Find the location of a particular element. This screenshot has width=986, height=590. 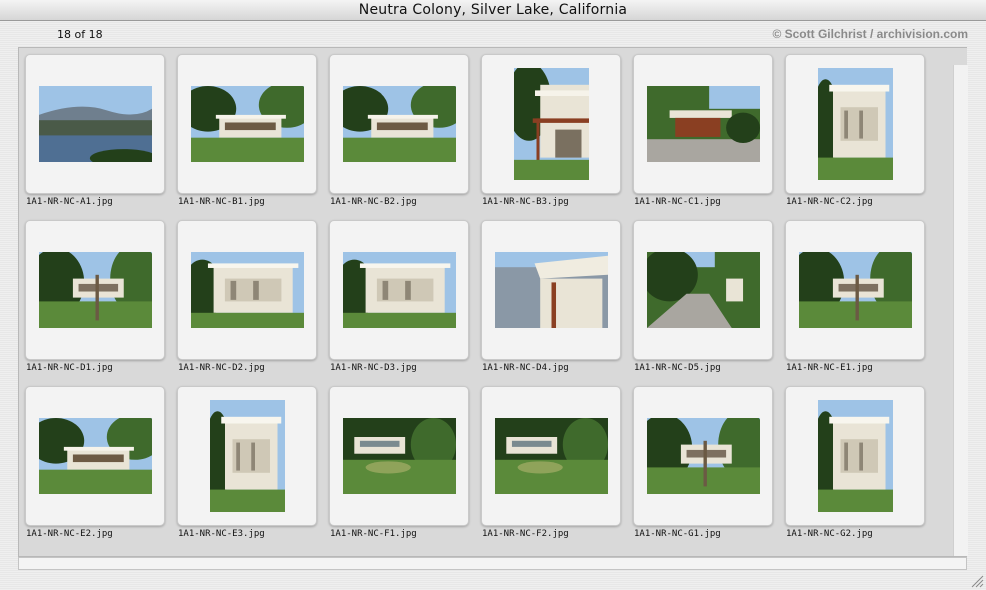

thumbnail-filename: 1A1-NR-NC-E1.jpg is located at coordinates (829, 368).